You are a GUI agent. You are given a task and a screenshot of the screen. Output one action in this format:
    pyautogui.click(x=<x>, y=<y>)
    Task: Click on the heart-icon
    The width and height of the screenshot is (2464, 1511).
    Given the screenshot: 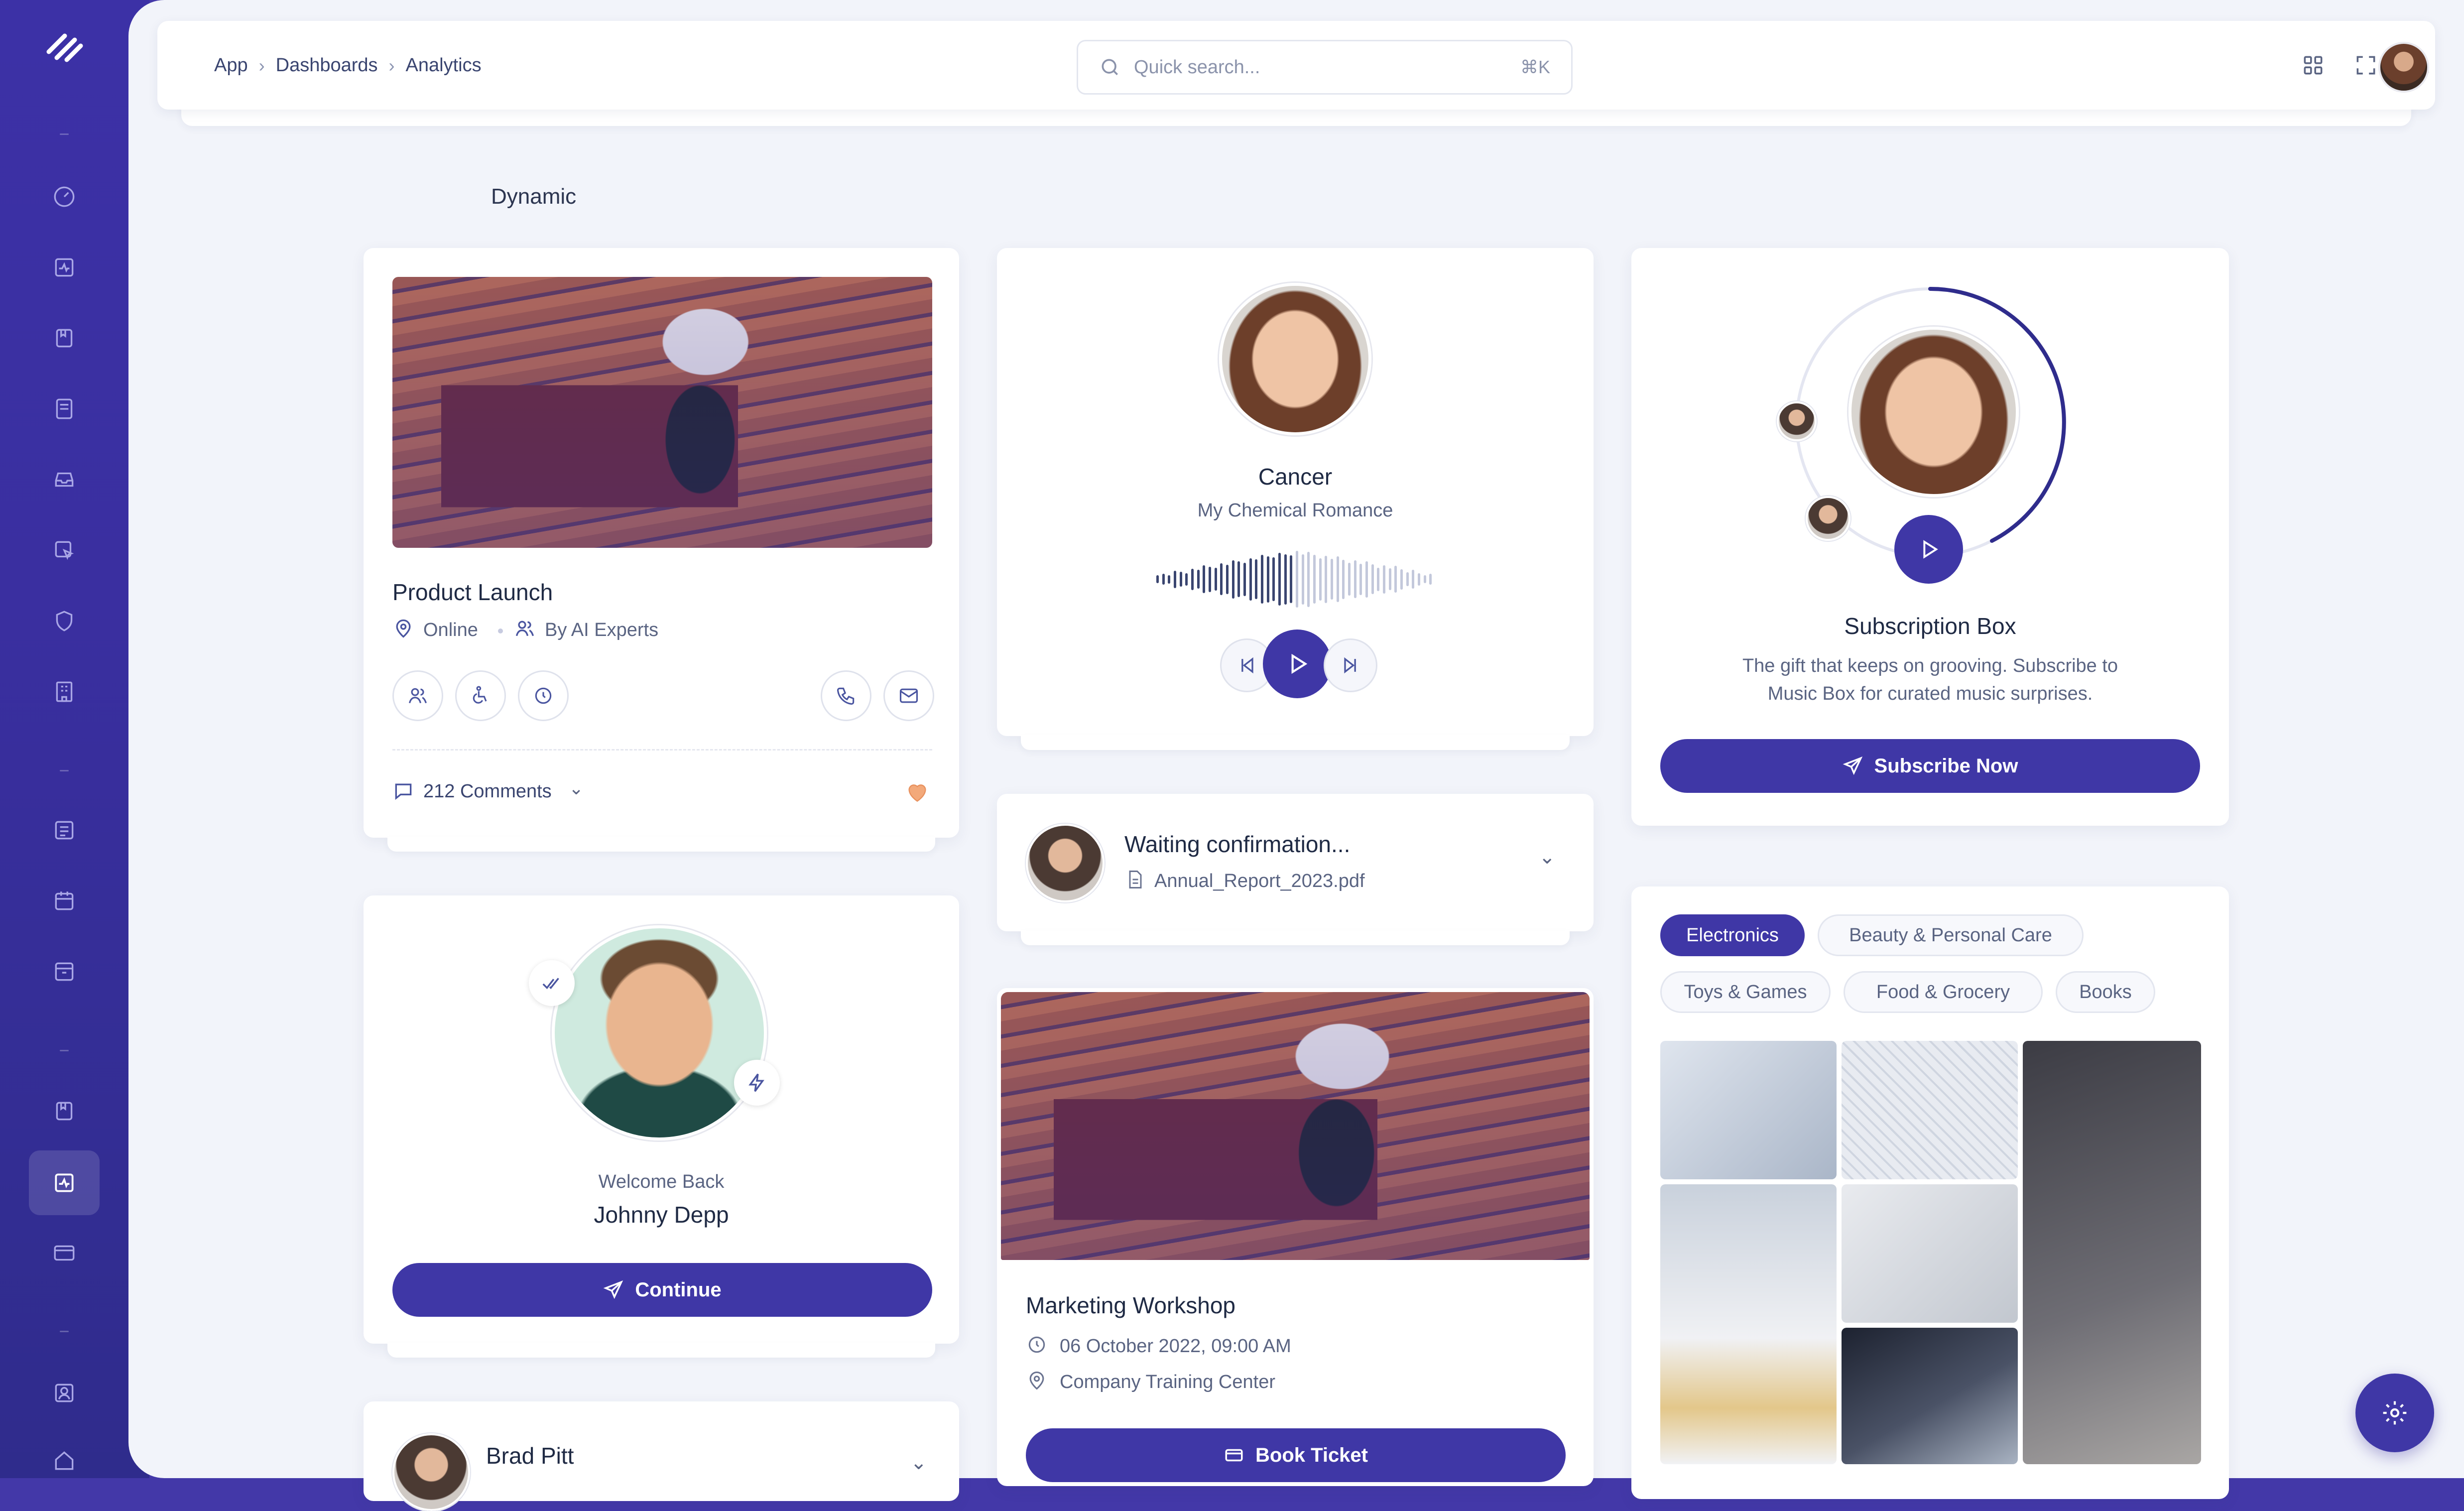 What is the action you would take?
    pyautogui.click(x=917, y=792)
    